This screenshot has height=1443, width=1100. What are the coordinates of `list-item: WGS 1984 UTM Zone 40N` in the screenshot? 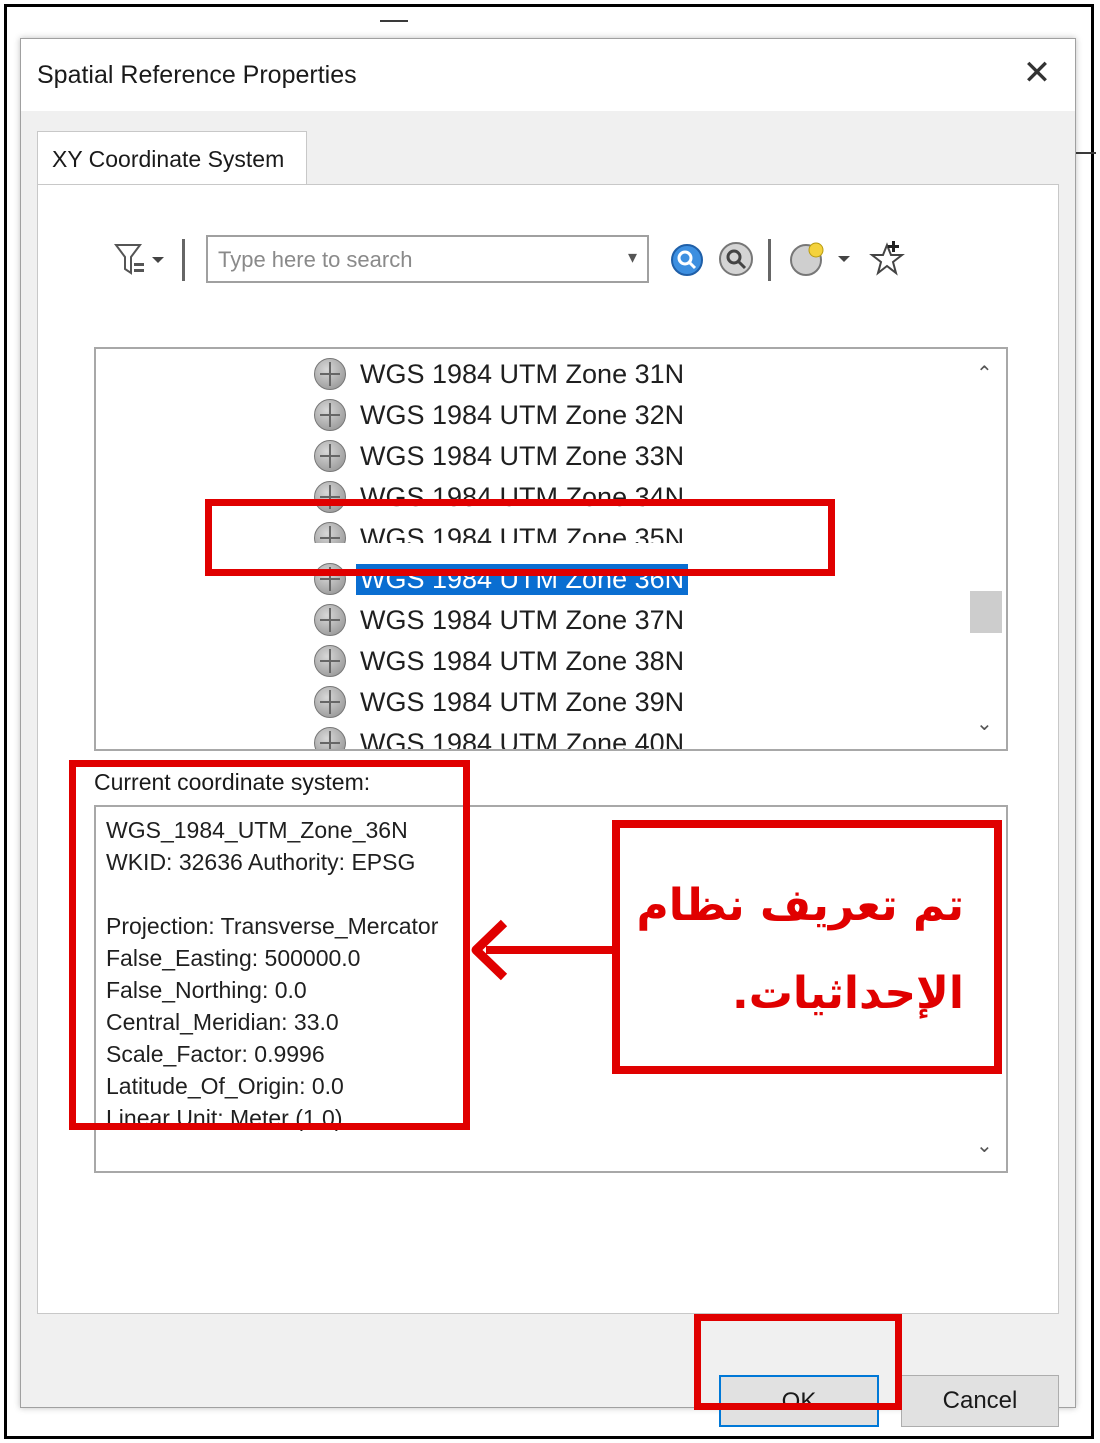 It's located at (614, 737).